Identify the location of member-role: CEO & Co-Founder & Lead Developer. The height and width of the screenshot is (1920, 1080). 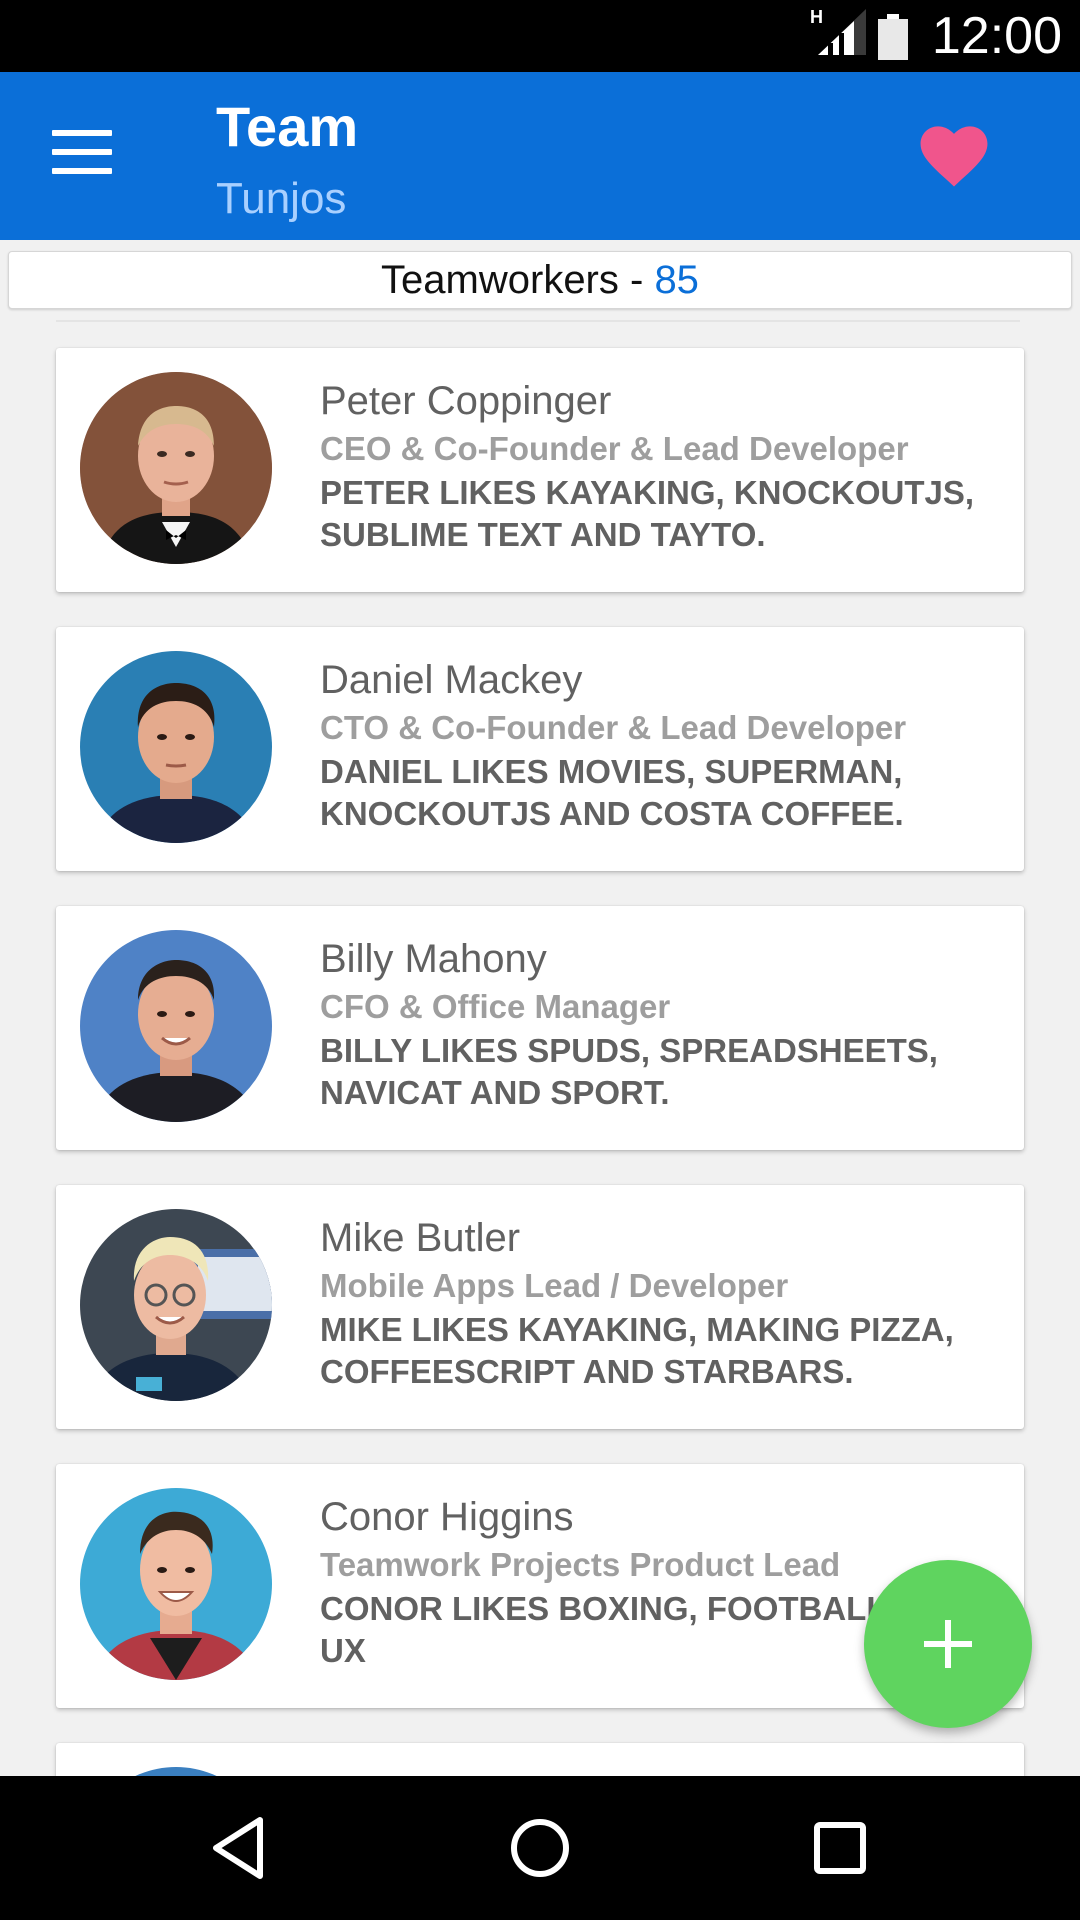
(614, 448).